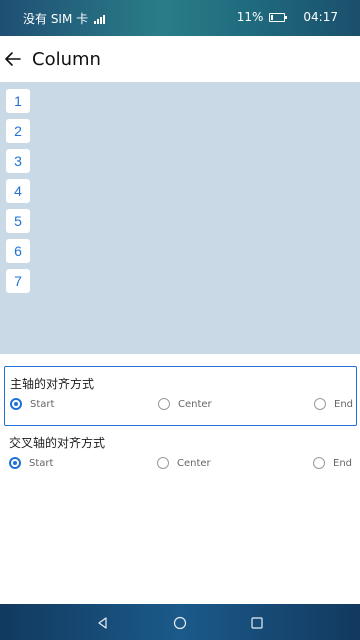 This screenshot has width=360, height=640. I want to click on cross-axis-option-end: End, so click(332, 463).